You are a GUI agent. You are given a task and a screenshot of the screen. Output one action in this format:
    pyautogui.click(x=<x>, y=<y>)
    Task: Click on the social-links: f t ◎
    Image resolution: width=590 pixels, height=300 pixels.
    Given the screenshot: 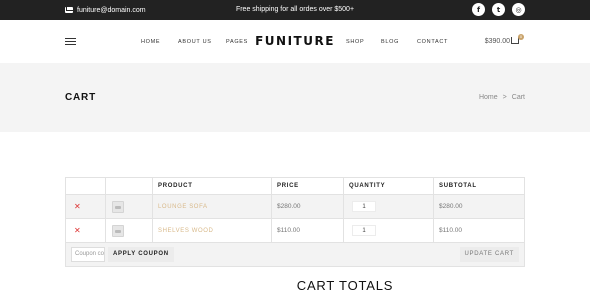 What is the action you would take?
    pyautogui.click(x=498, y=9)
    